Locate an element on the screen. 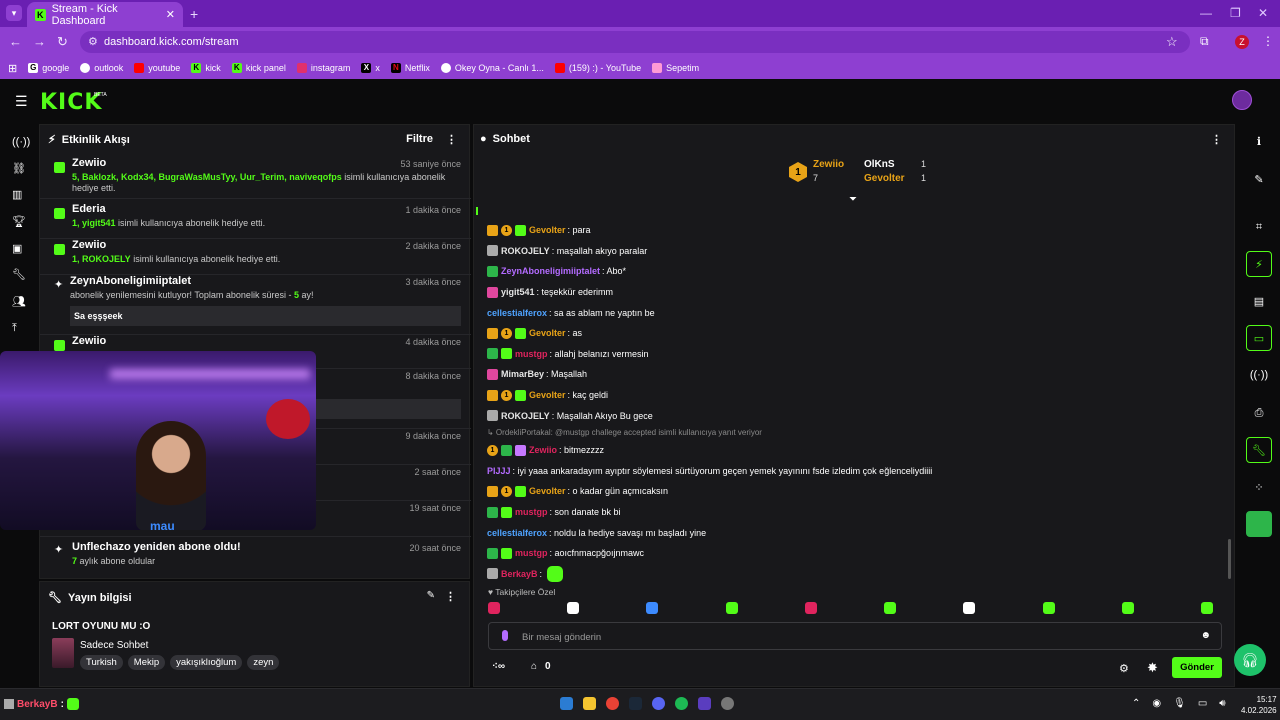 The height and width of the screenshot is (720, 1280). tag: Turkish is located at coordinates (101, 662).